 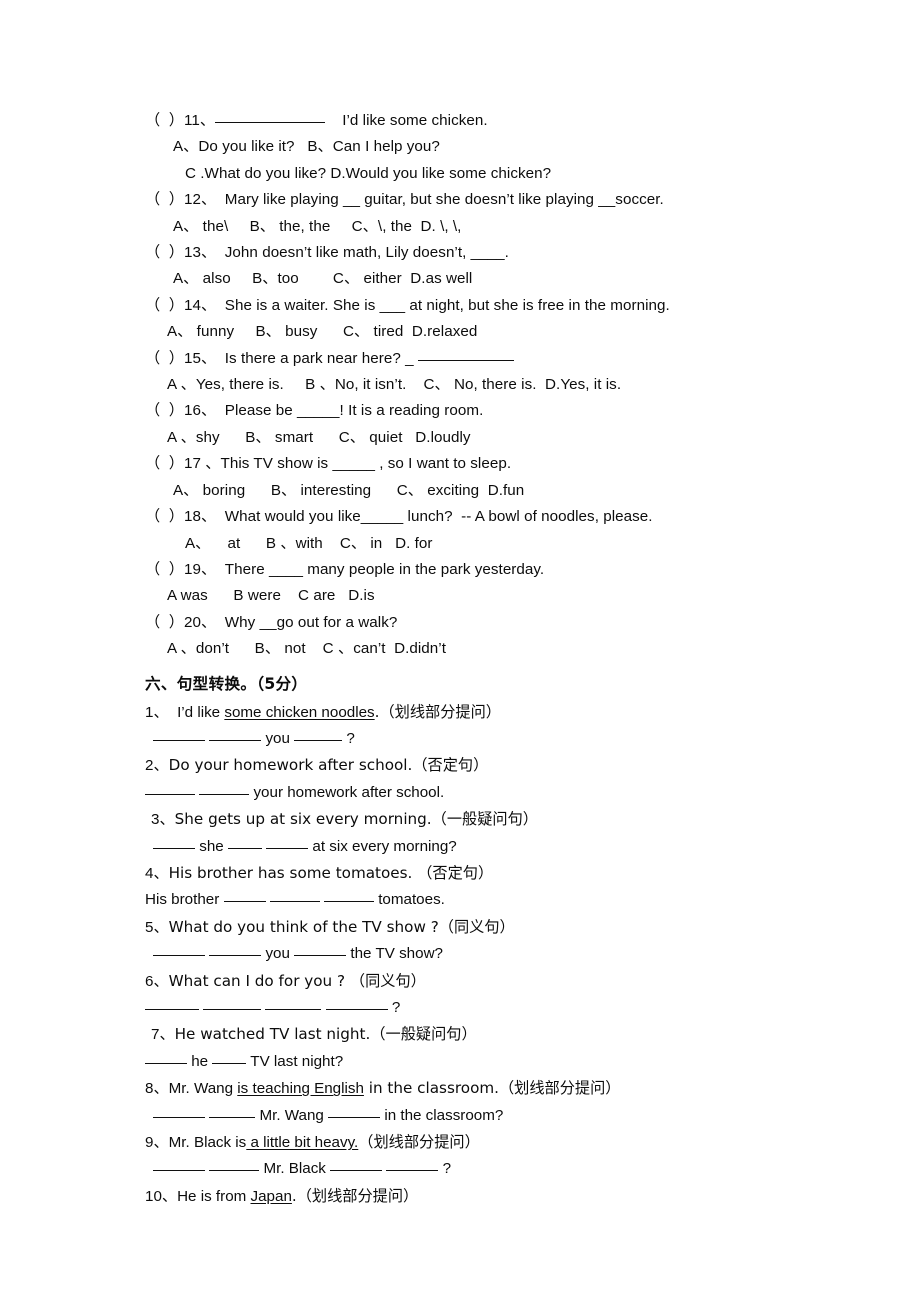 What do you see at coordinates (502, 279) in the screenshot?
I see `option-row: A、 also B、too C、 either D.as well` at bounding box center [502, 279].